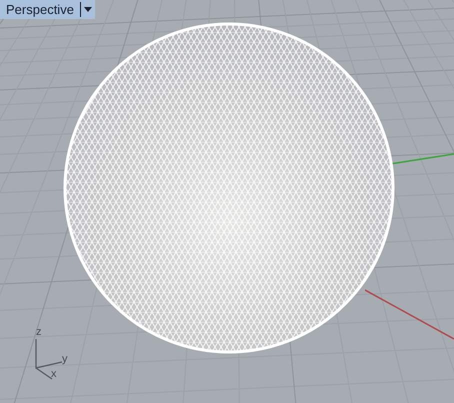 This screenshot has width=454, height=403. I want to click on axis-label: y, so click(65, 359).